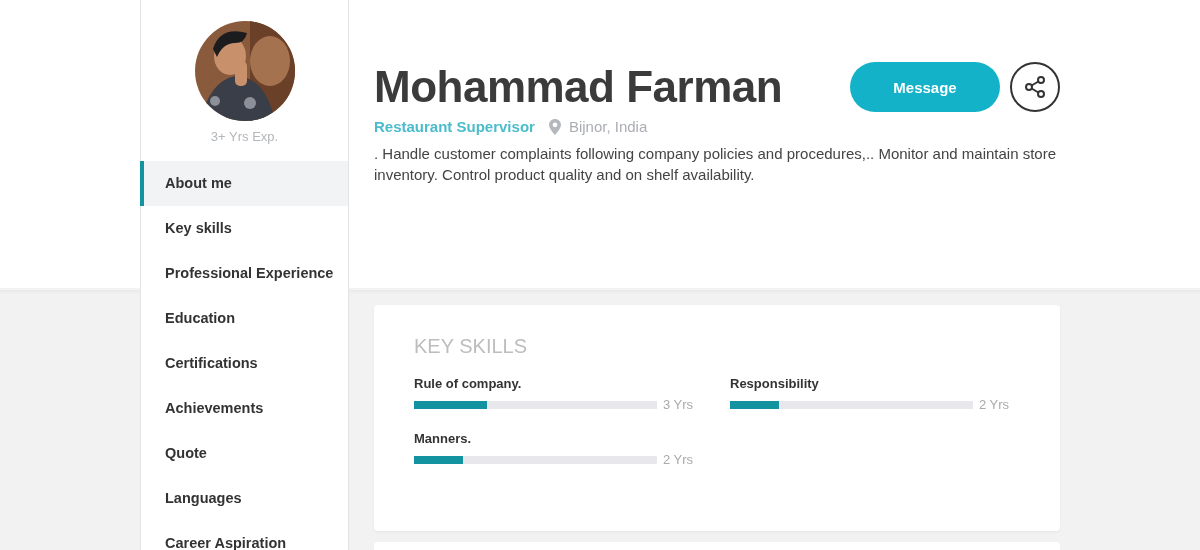 The image size is (1200, 550). What do you see at coordinates (244, 363) in the screenshot?
I see `sidebar-item: Certifications` at bounding box center [244, 363].